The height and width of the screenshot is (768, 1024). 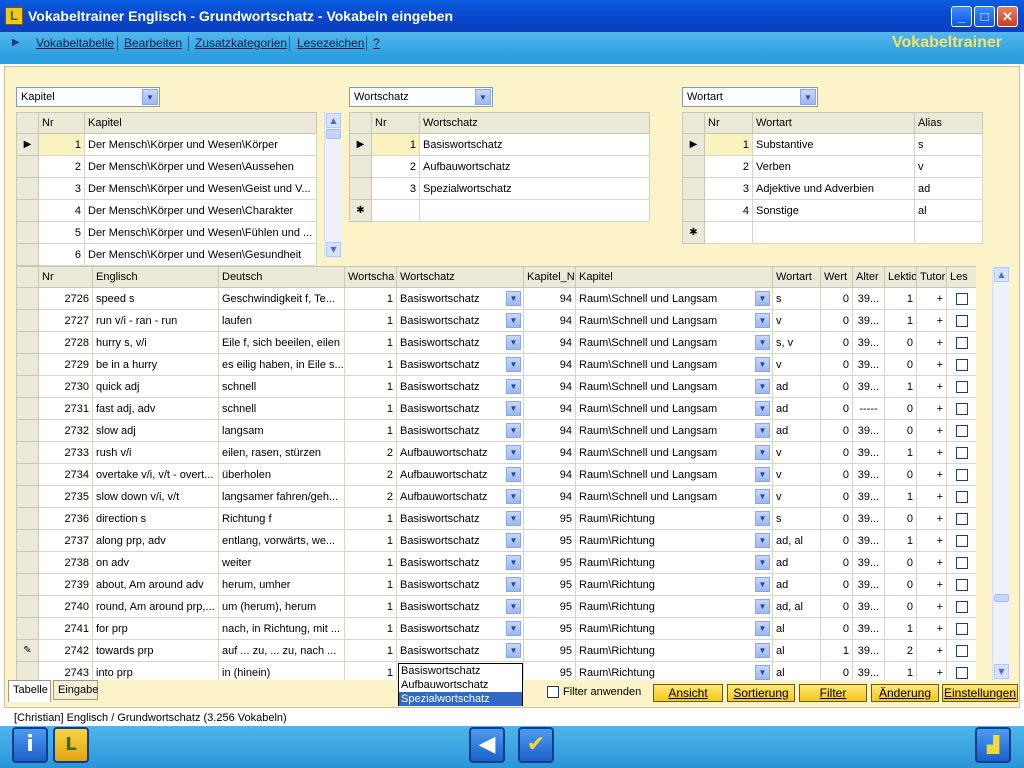 What do you see at coordinates (728, 166) in the screenshot?
I see `nr-cell: 2` at bounding box center [728, 166].